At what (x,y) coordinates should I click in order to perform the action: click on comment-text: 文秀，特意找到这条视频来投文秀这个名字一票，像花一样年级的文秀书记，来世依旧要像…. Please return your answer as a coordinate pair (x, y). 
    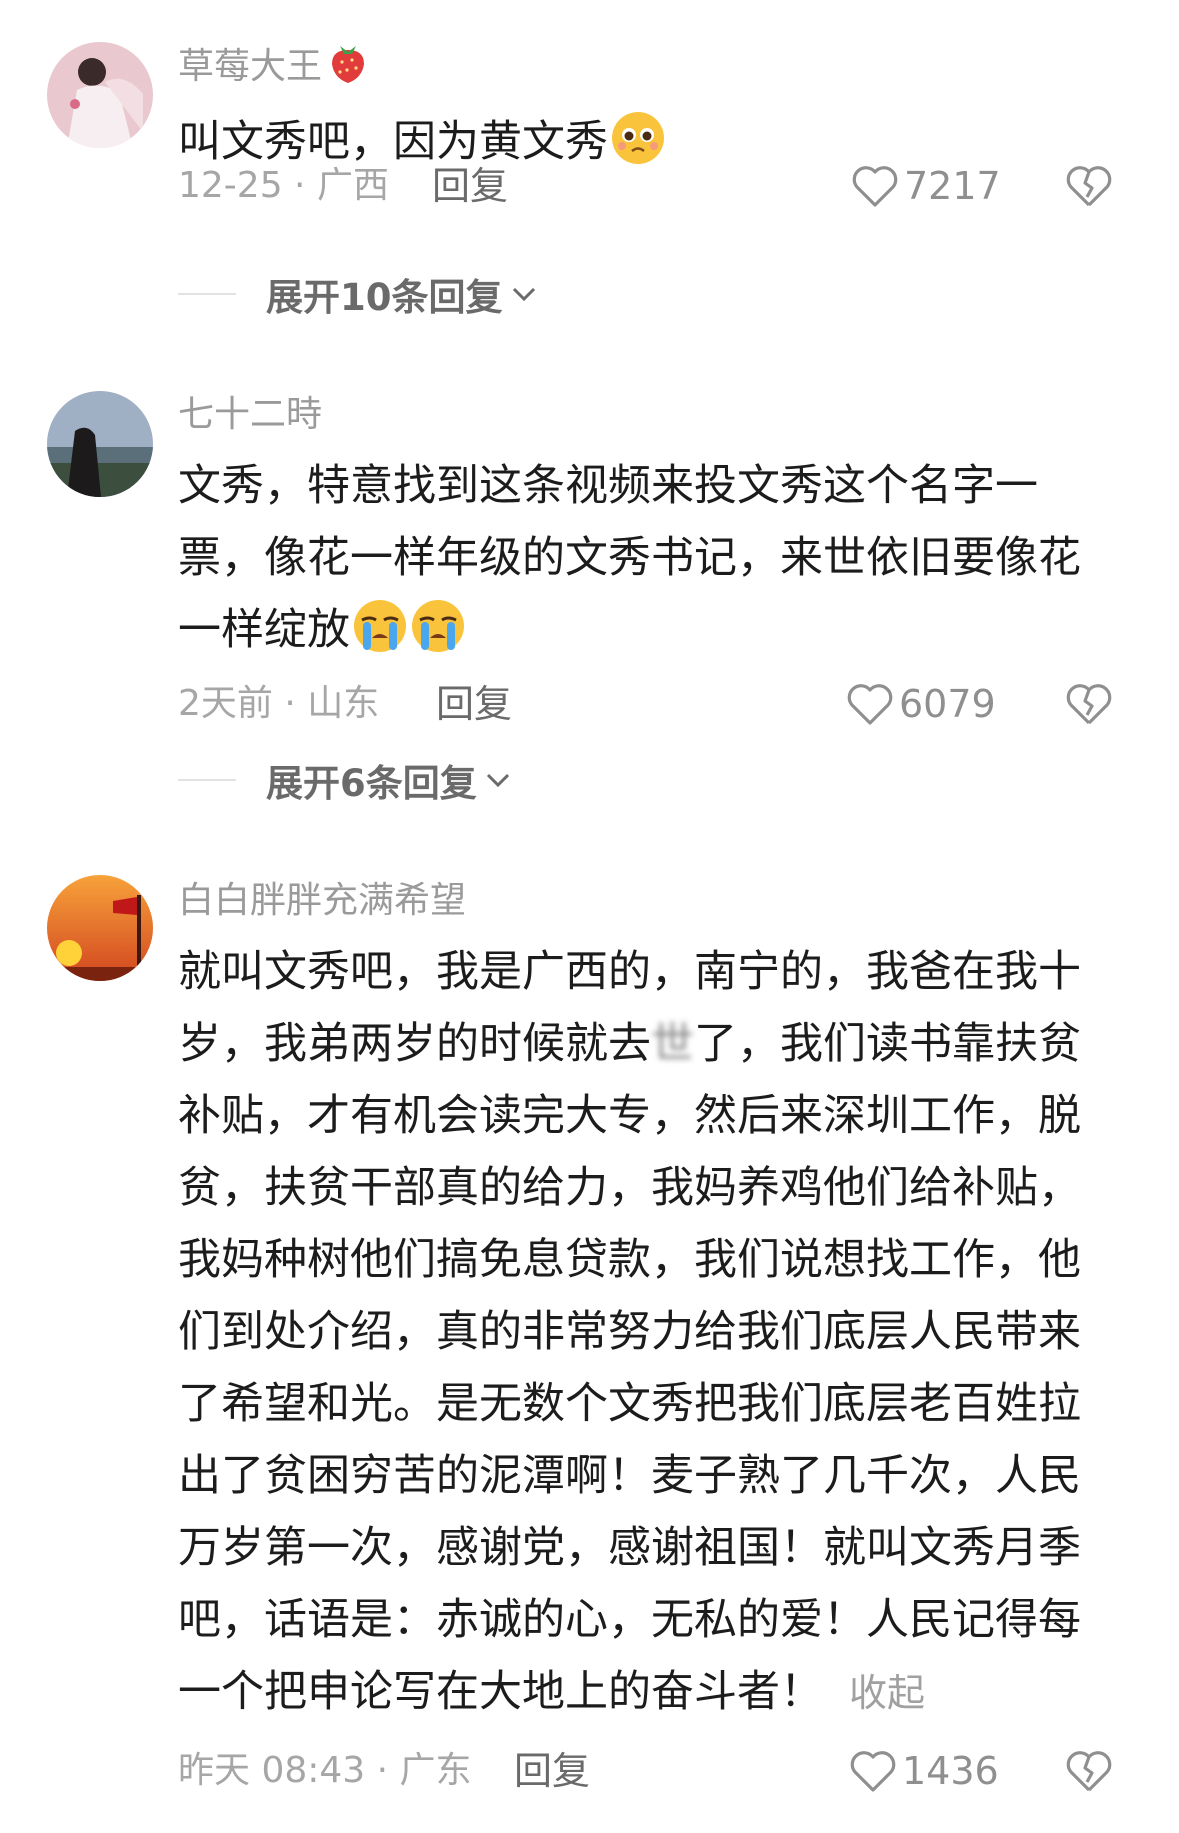
    Looking at the image, I should click on (638, 558).